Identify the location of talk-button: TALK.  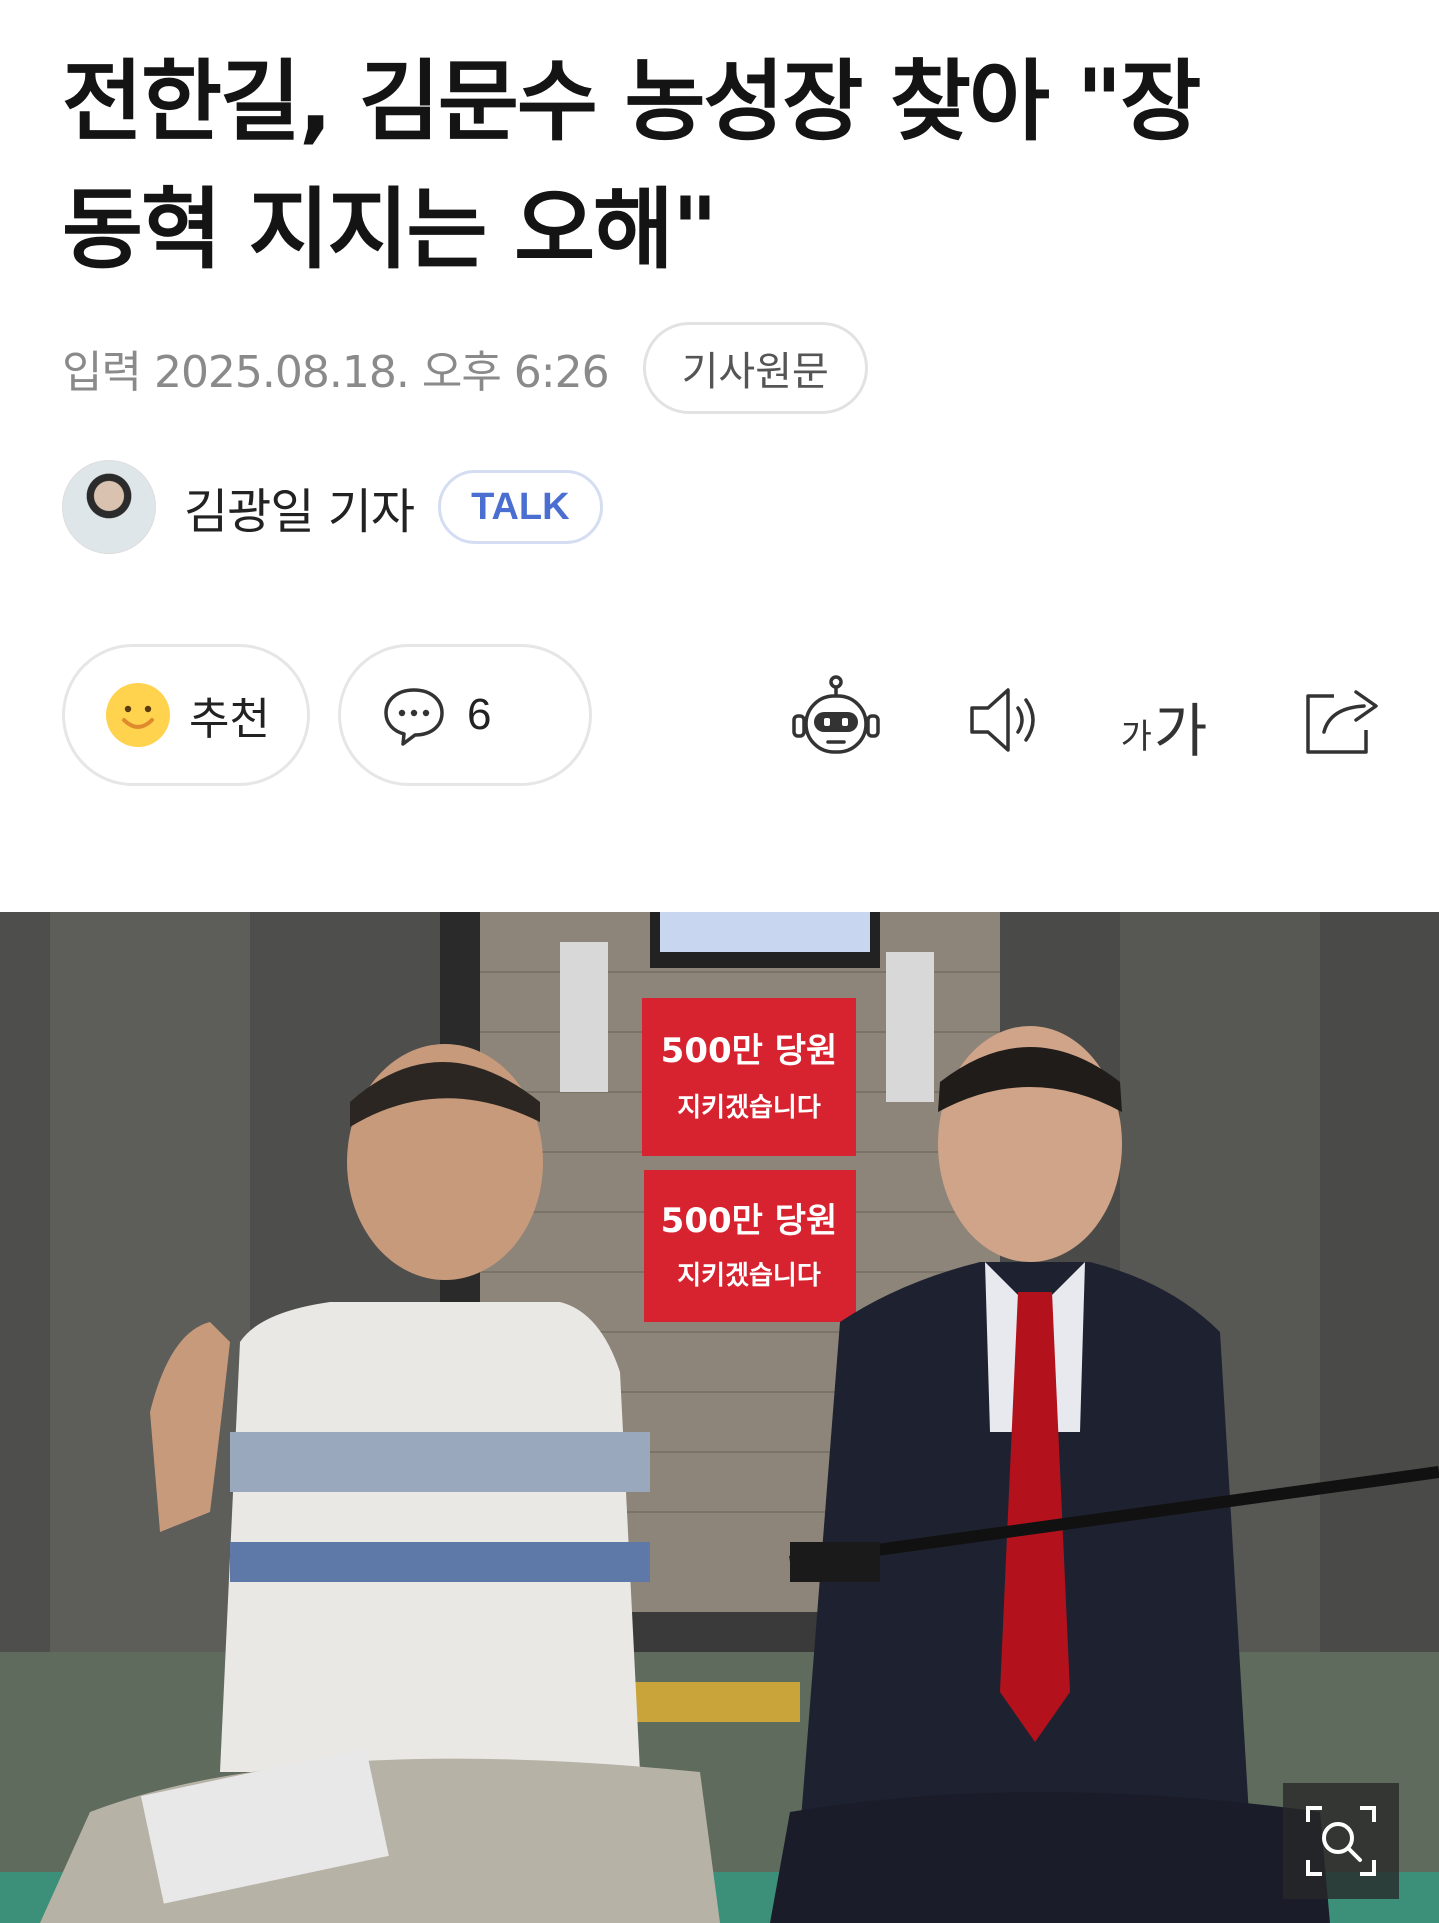
(520, 507).